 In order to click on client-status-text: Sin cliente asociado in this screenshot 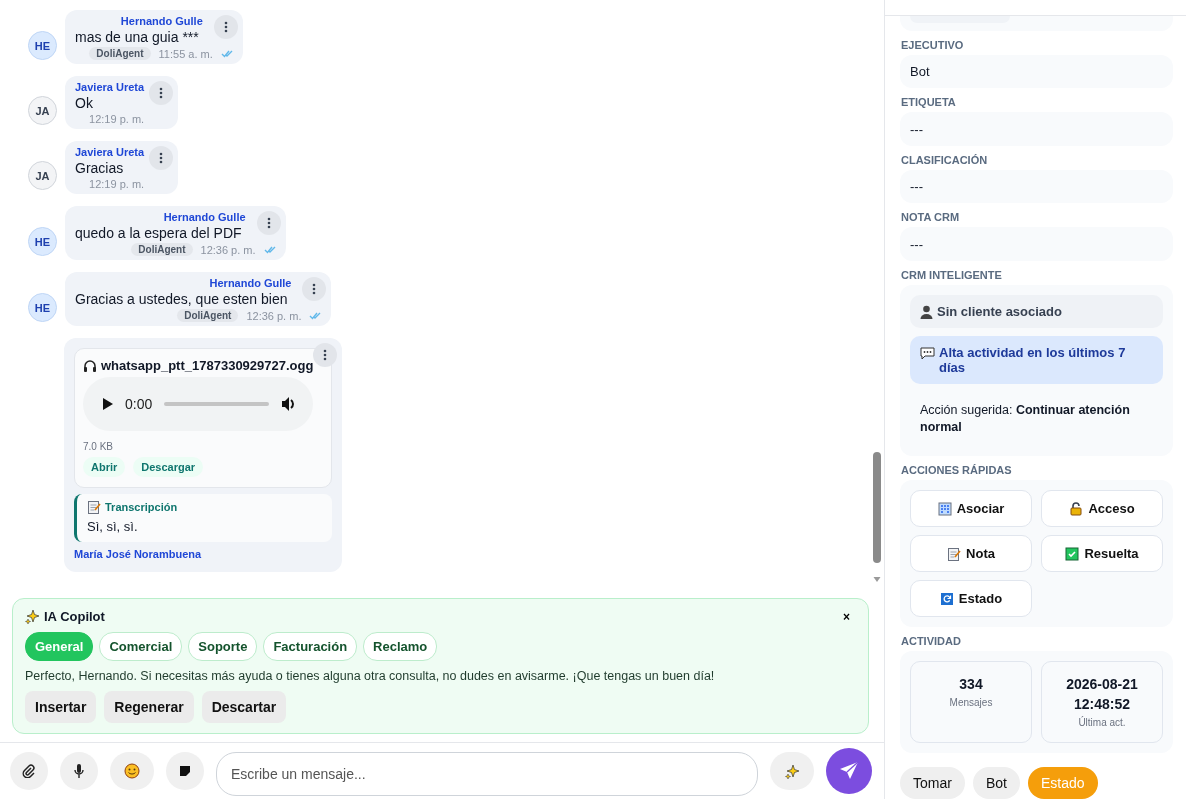, I will do `click(999, 311)`.